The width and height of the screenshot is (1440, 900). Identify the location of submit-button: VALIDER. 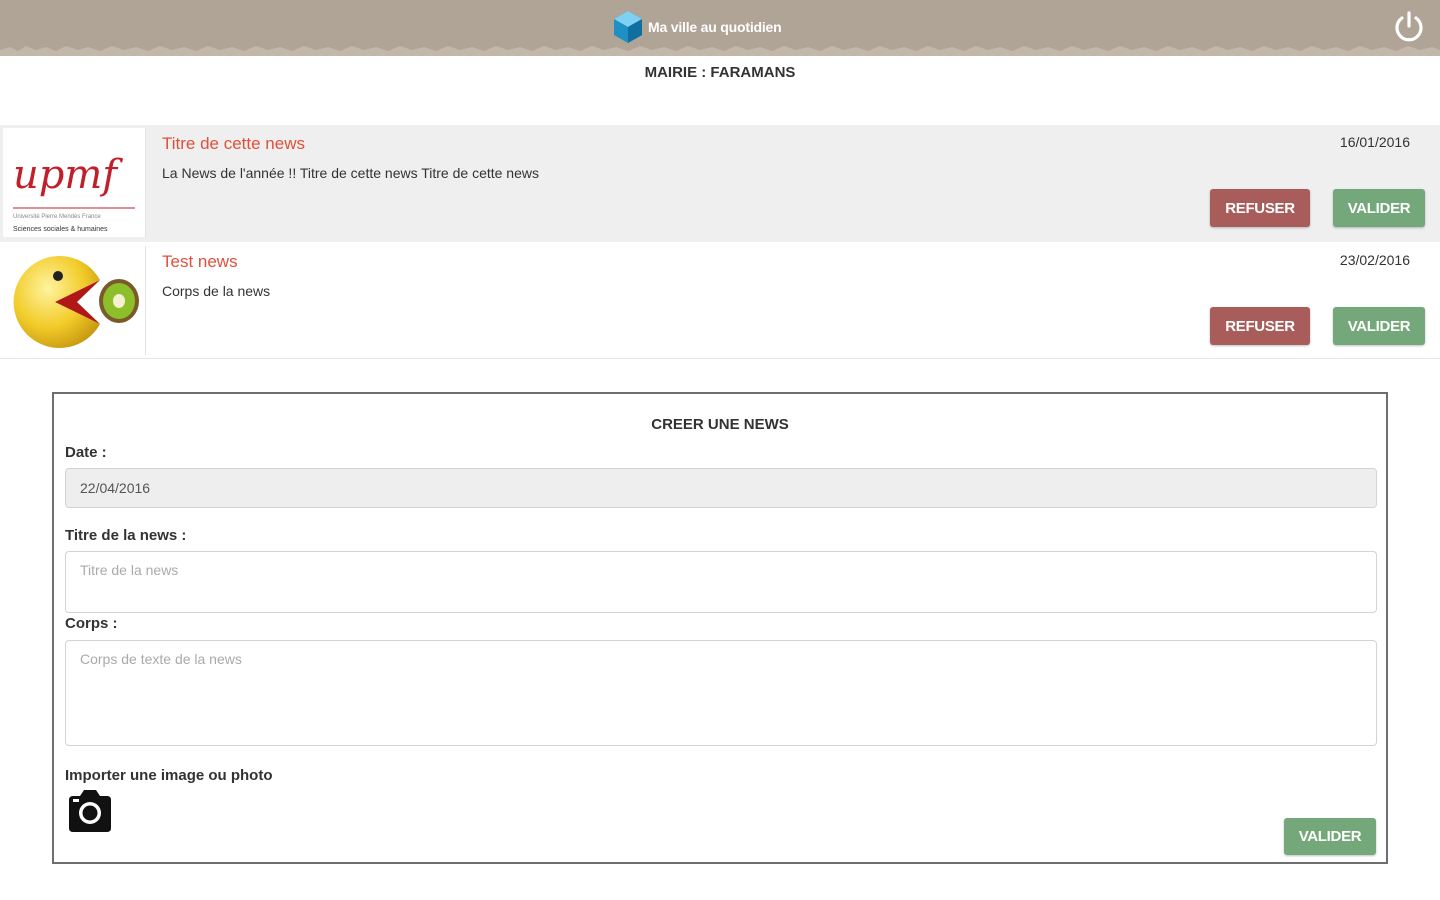
(1330, 836).